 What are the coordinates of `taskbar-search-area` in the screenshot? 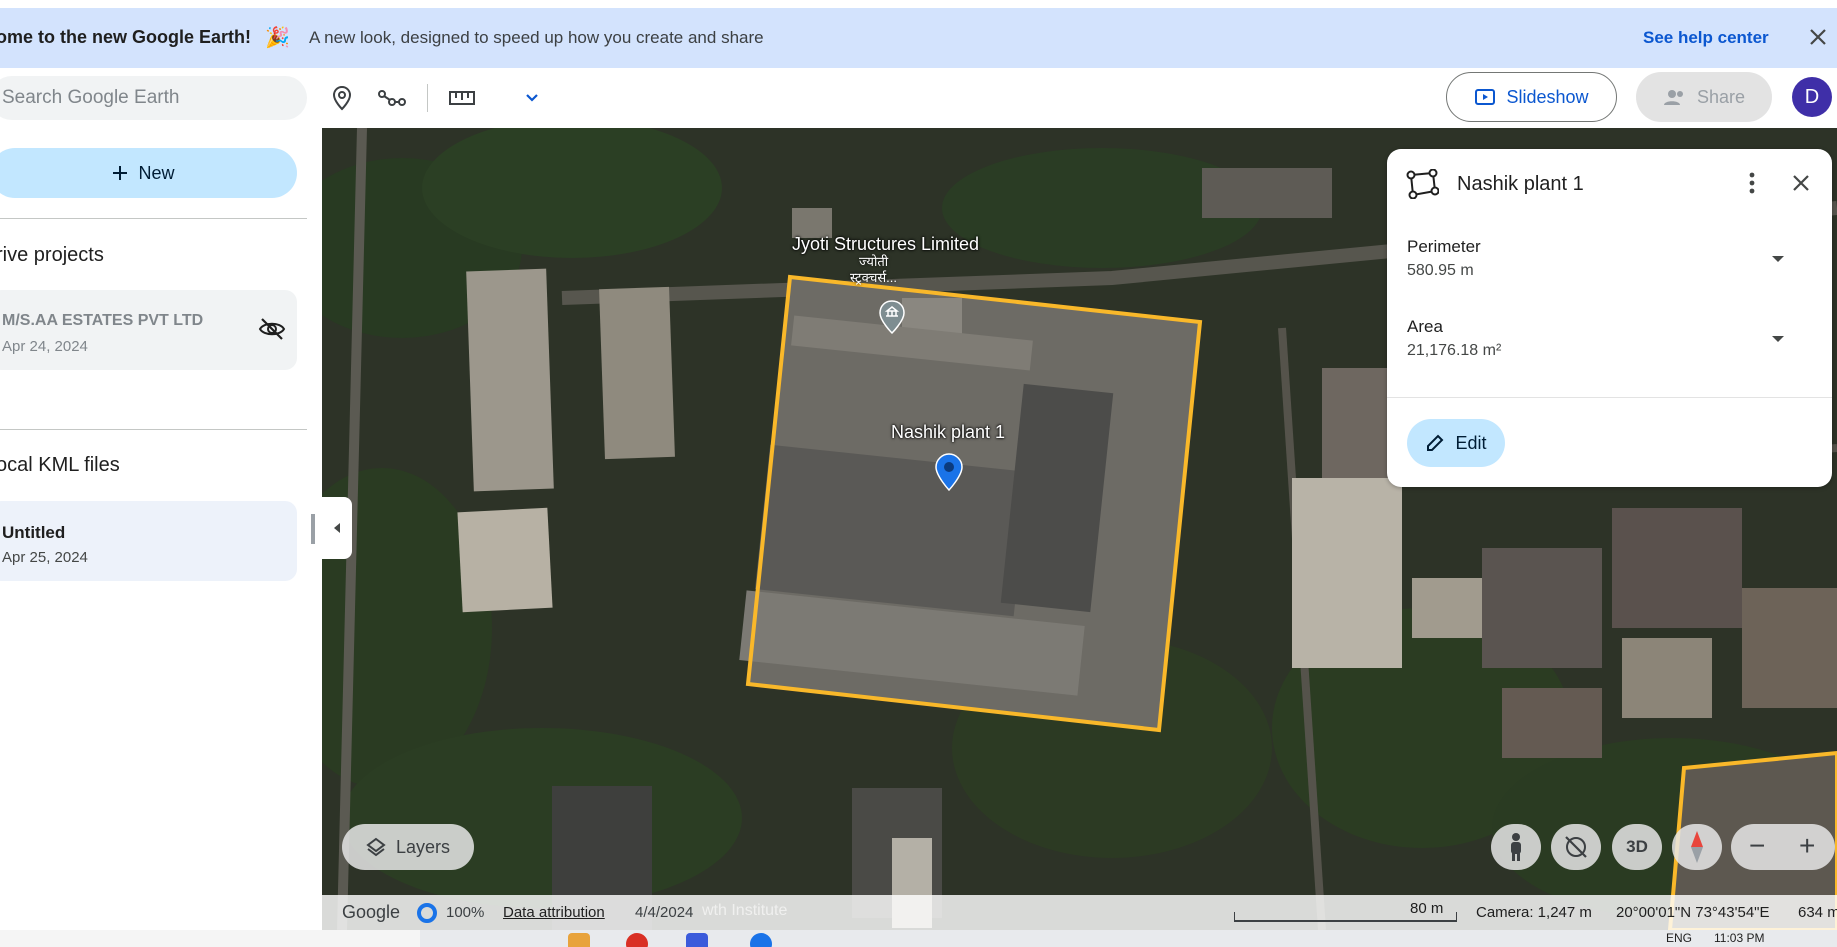 It's located at (210, 938).